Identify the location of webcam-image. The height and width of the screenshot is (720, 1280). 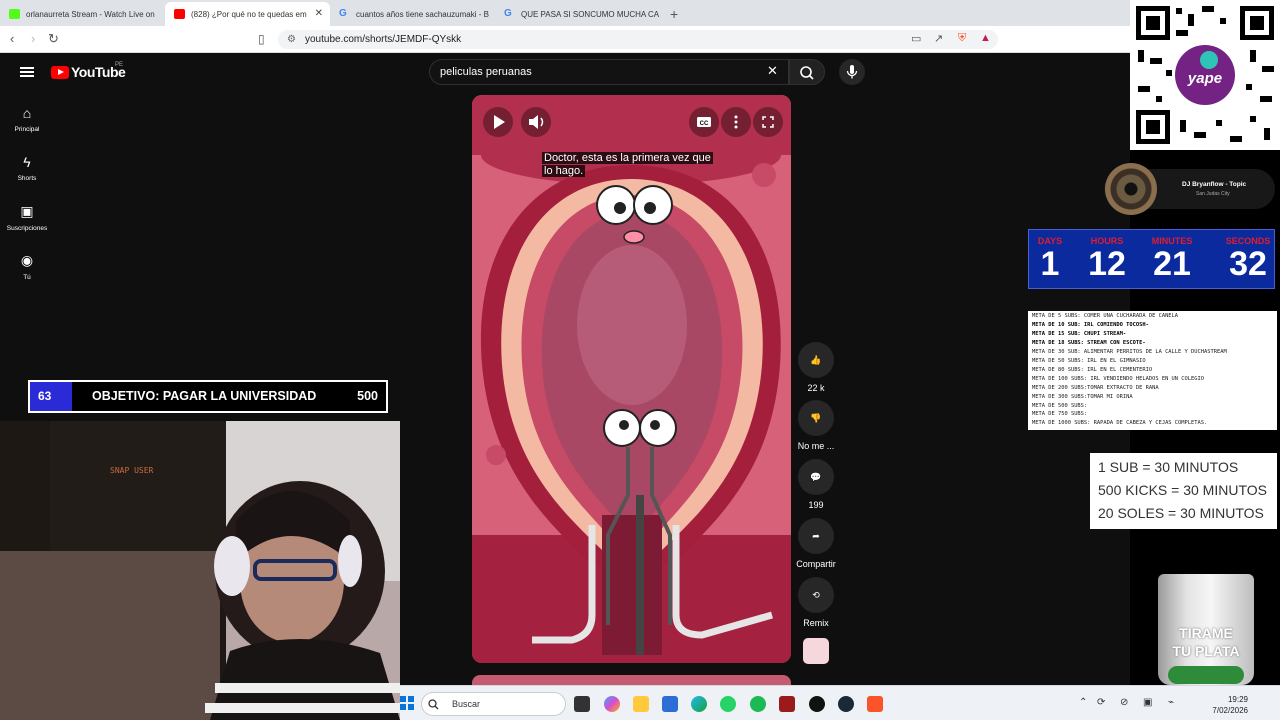
(200, 570).